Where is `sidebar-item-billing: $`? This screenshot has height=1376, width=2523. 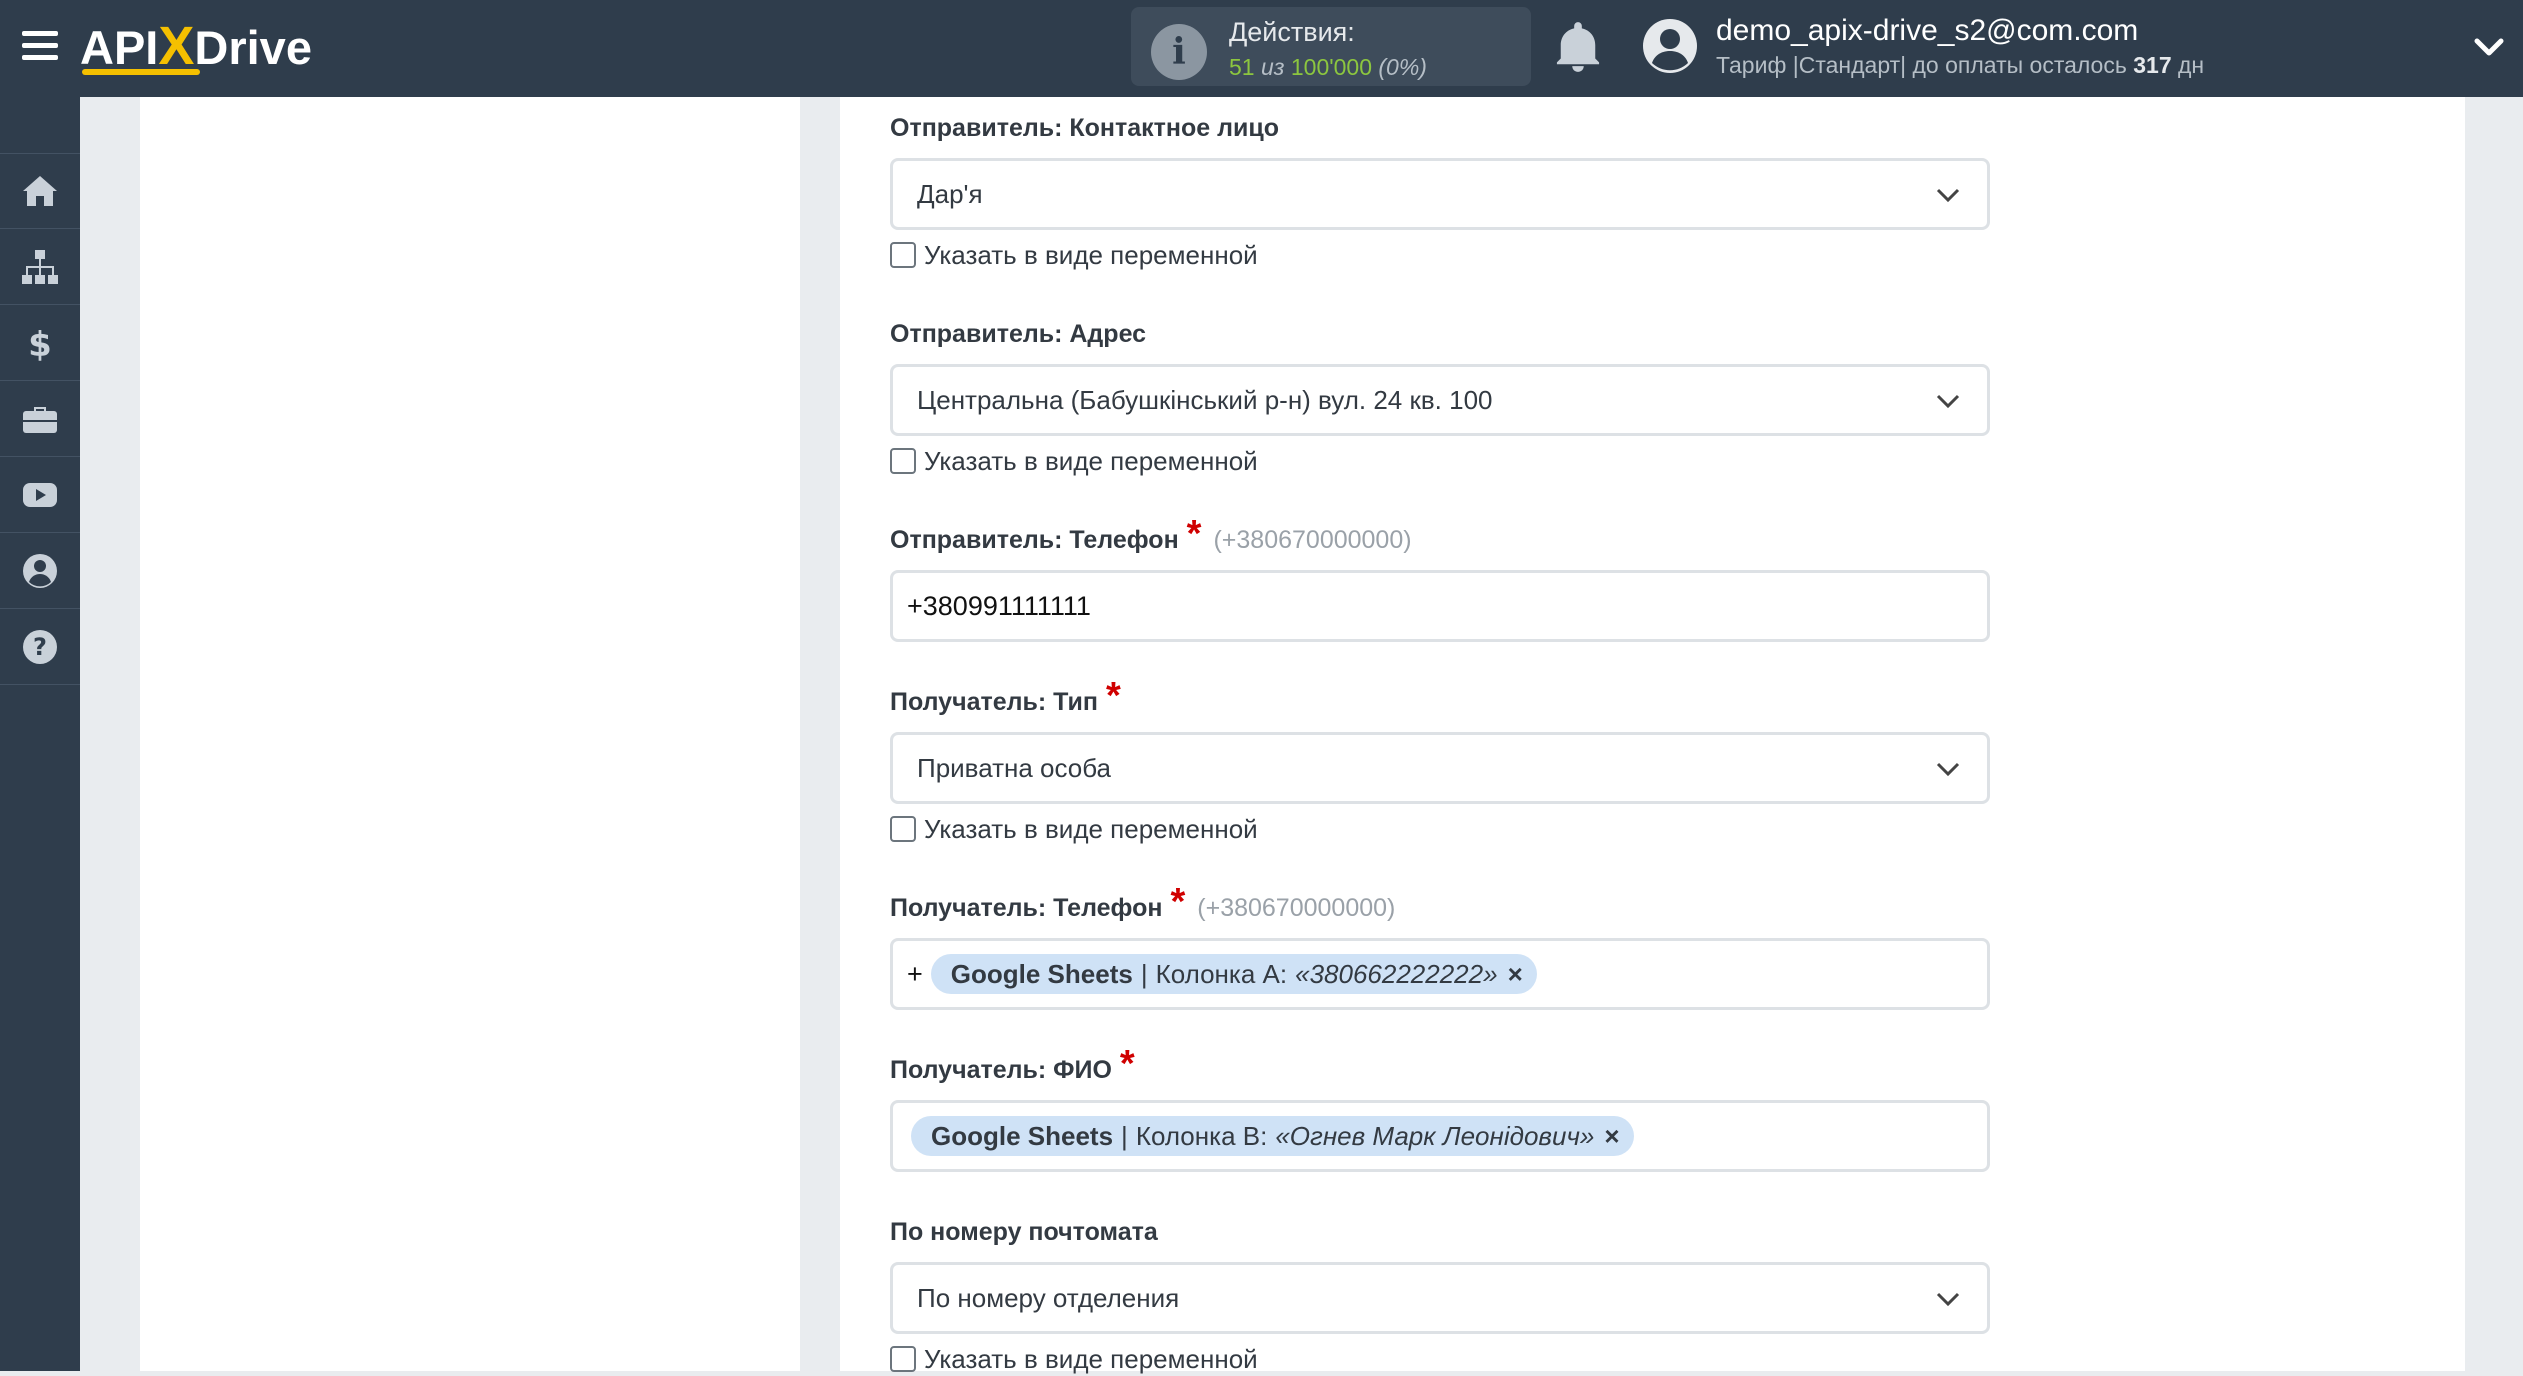 sidebar-item-billing: $ is located at coordinates (40, 343).